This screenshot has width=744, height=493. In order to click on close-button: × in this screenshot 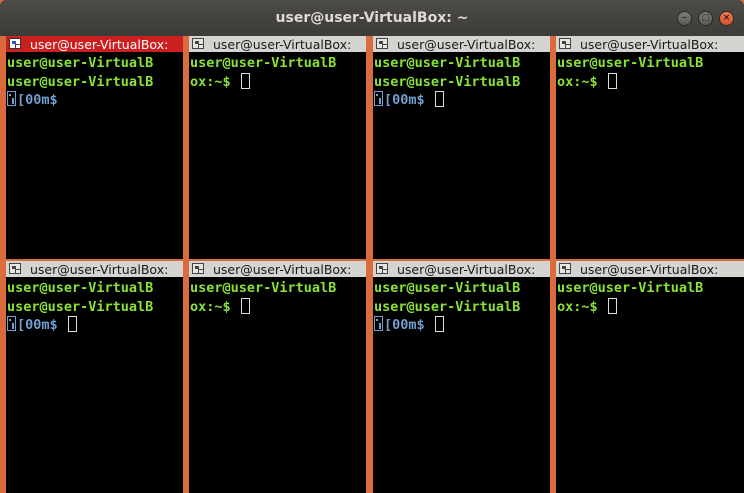, I will do `click(726, 18)`.